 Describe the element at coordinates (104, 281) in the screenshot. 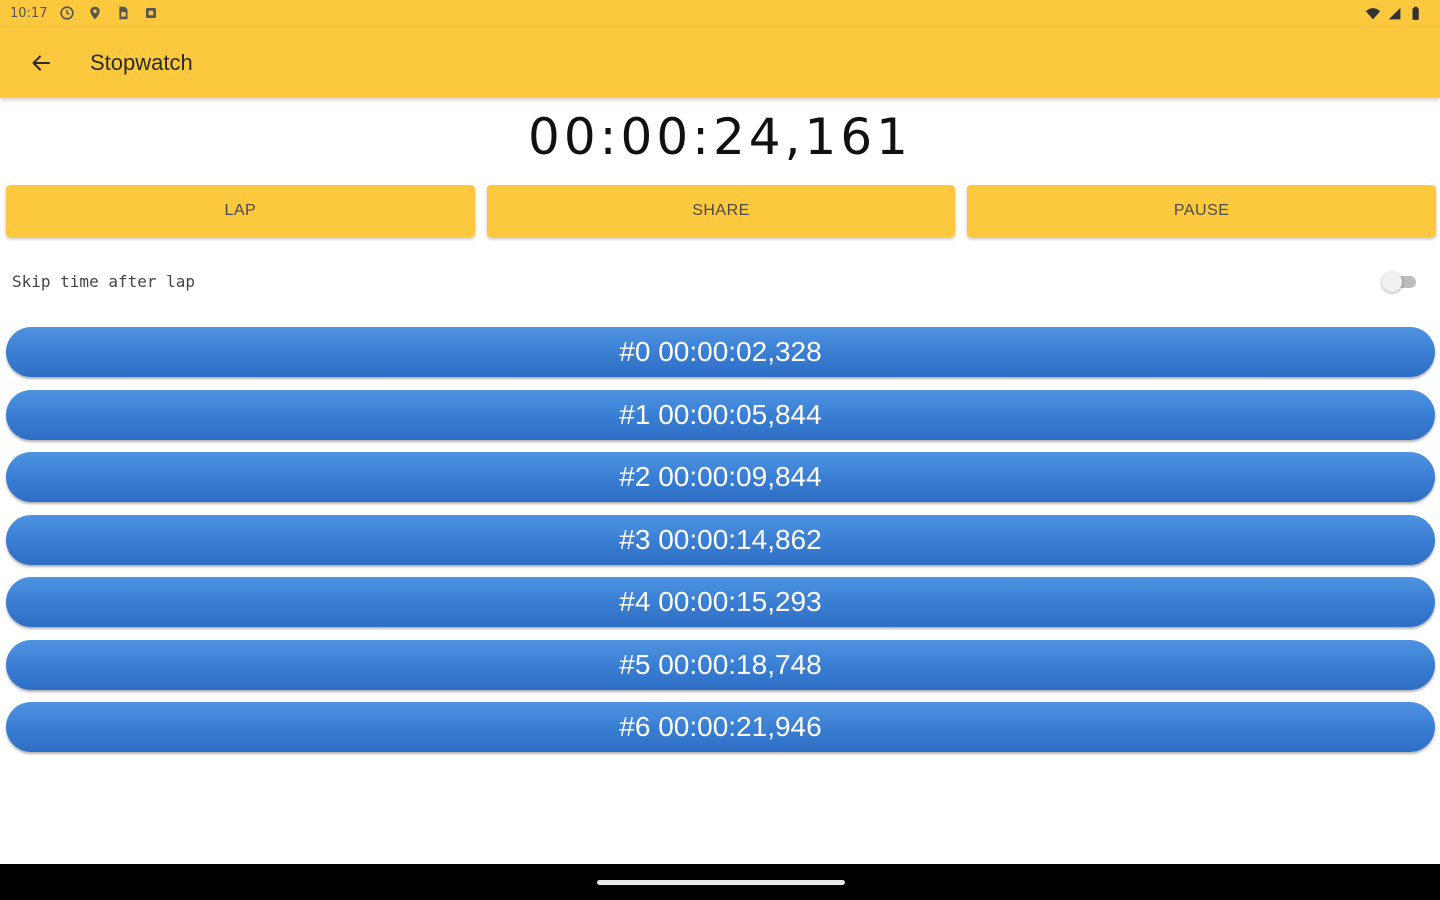

I see `skip-time-label: Skip time after lap` at that location.